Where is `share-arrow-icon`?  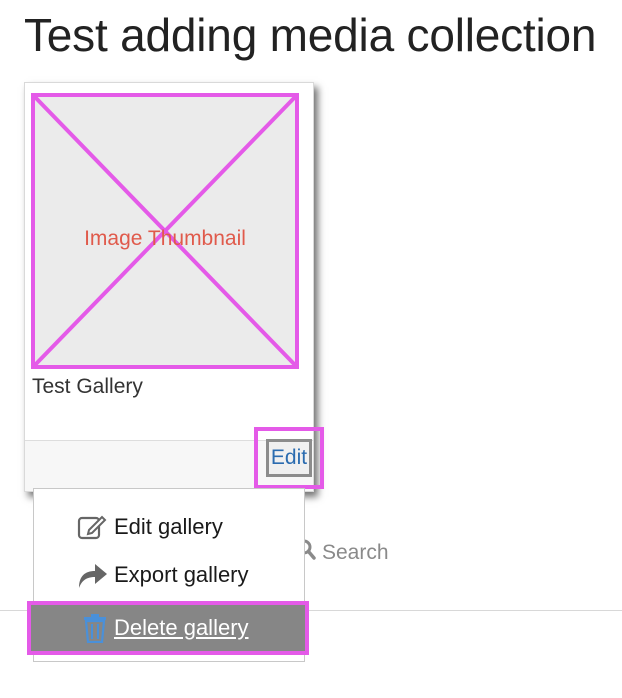
share-arrow-icon is located at coordinates (92, 575).